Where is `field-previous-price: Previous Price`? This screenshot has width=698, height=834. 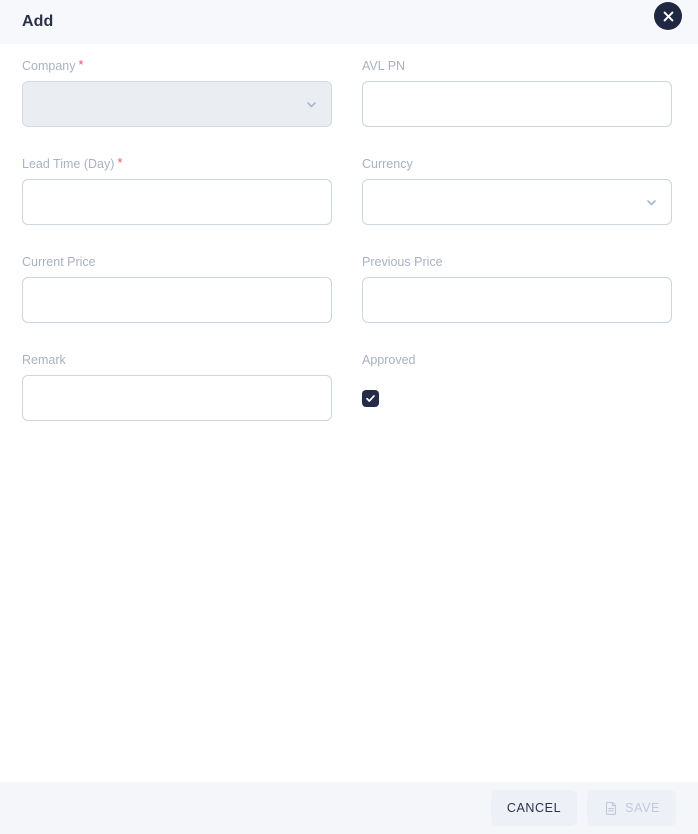 field-previous-price: Previous Price is located at coordinates (517, 295).